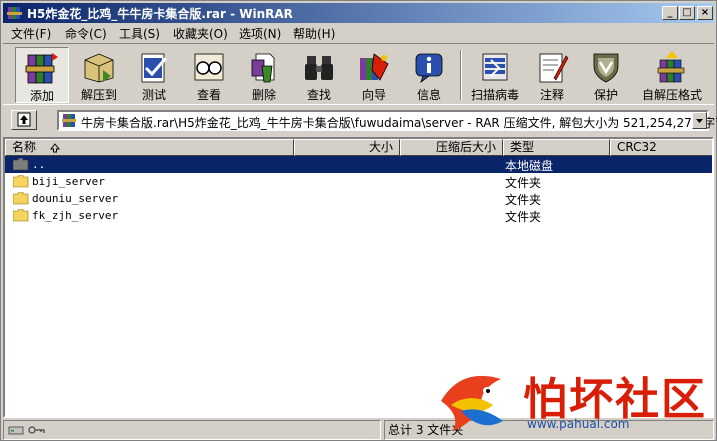 This screenshot has width=717, height=441. What do you see at coordinates (75, 215) in the screenshot?
I see `file-name: fk_zjh_server` at bounding box center [75, 215].